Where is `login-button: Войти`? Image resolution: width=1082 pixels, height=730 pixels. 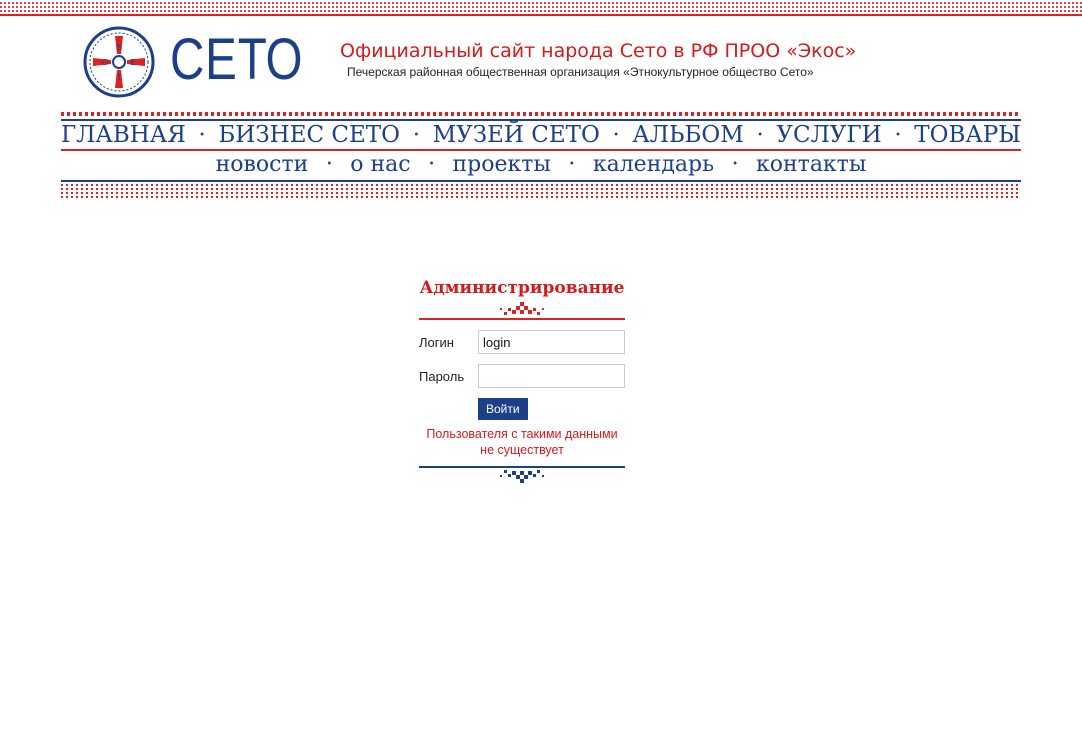 login-button: Войти is located at coordinates (503, 409).